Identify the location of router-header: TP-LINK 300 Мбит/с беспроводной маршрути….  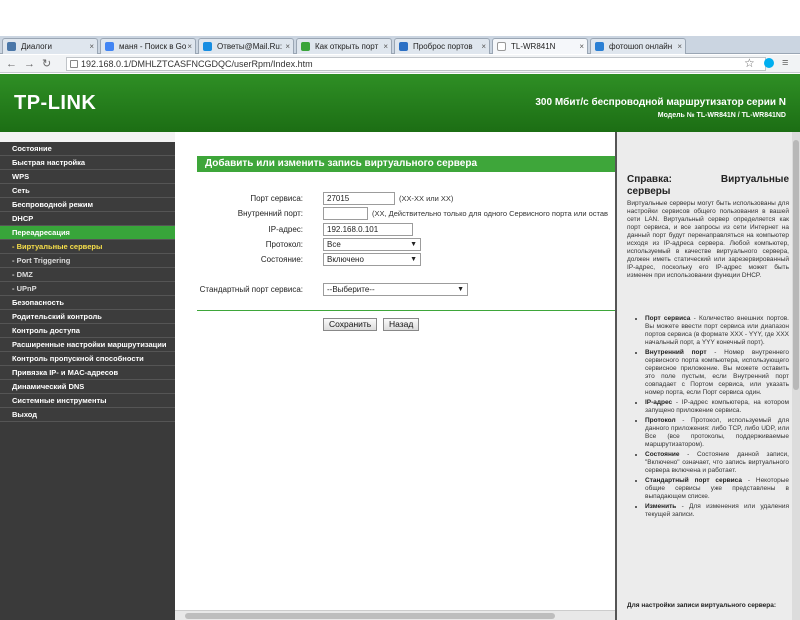
(400, 103).